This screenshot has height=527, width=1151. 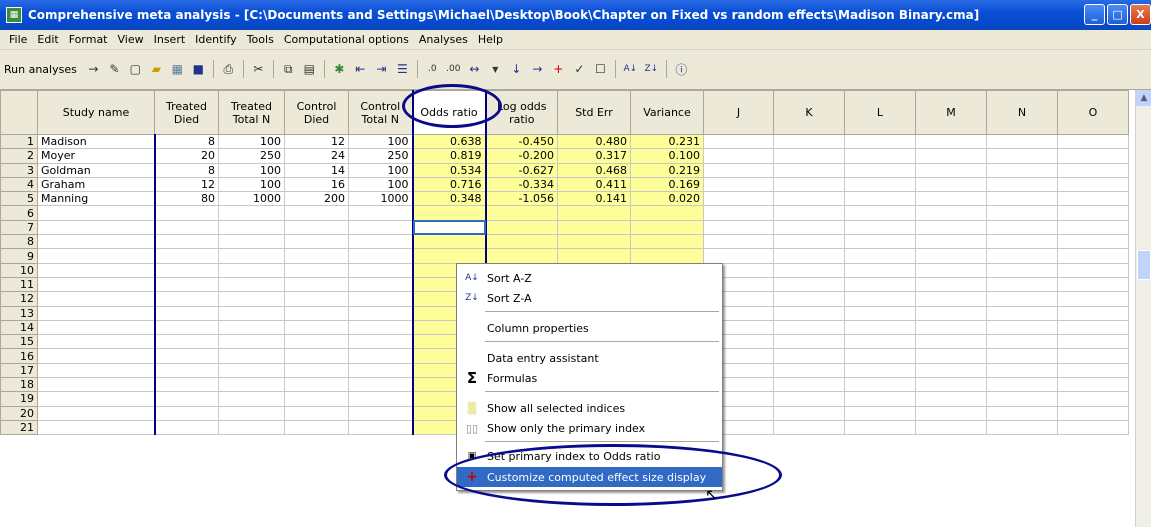 I want to click on row-number: 19, so click(x=19, y=399).